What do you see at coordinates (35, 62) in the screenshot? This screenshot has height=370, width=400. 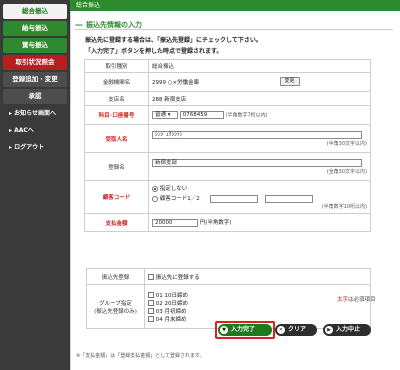 I see `sidebar-item-transaction-inquiry: 取引状況照会` at bounding box center [35, 62].